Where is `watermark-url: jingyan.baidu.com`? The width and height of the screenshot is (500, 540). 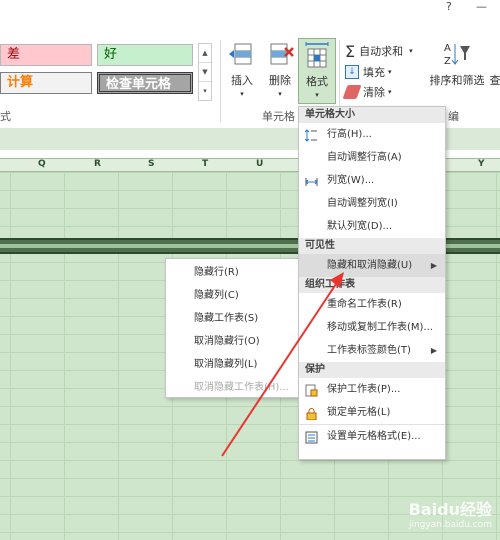
watermark-url: jingyan.baidu.com is located at coordinates (450, 525).